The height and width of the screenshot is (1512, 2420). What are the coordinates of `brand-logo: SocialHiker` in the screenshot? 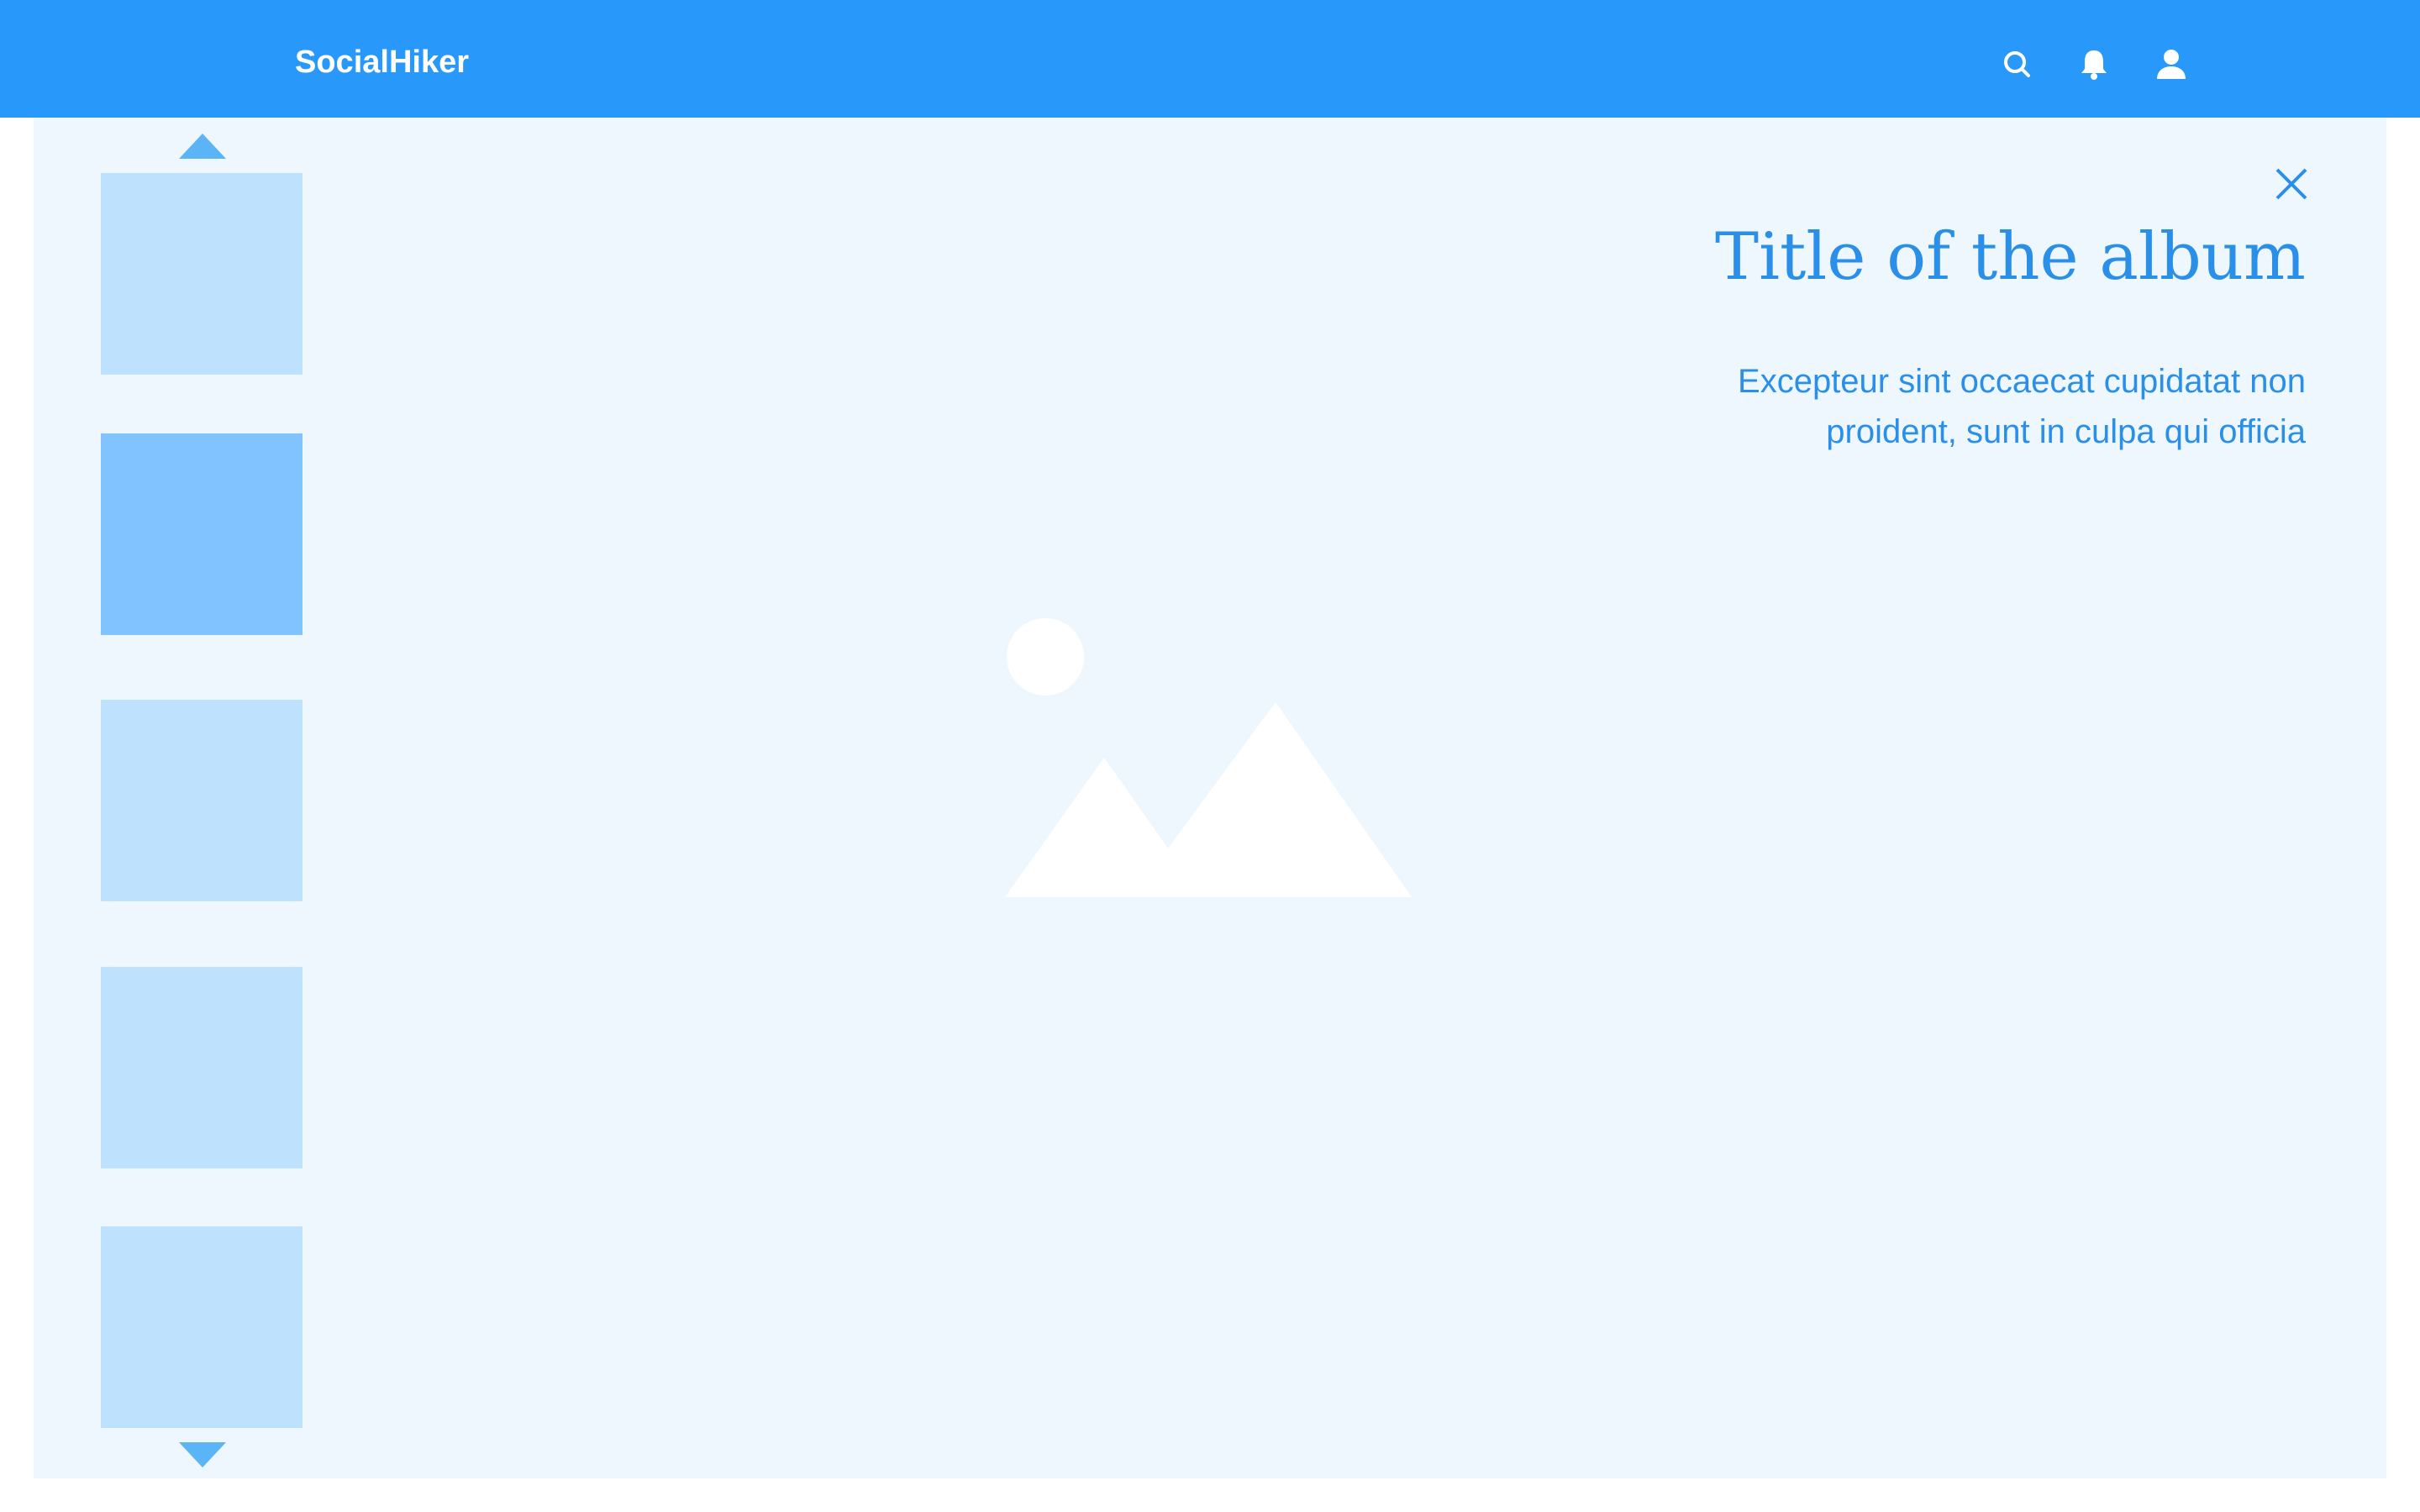 It's located at (382, 62).